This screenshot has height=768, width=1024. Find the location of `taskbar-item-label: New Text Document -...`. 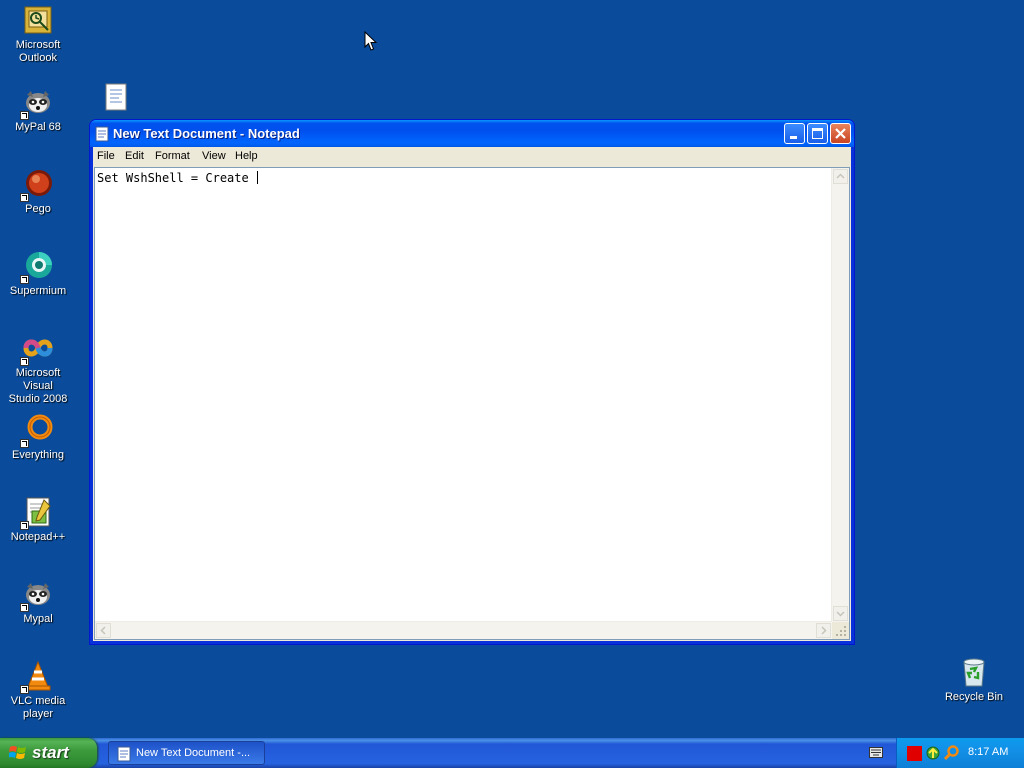

taskbar-item-label: New Text Document -... is located at coordinates (193, 753).